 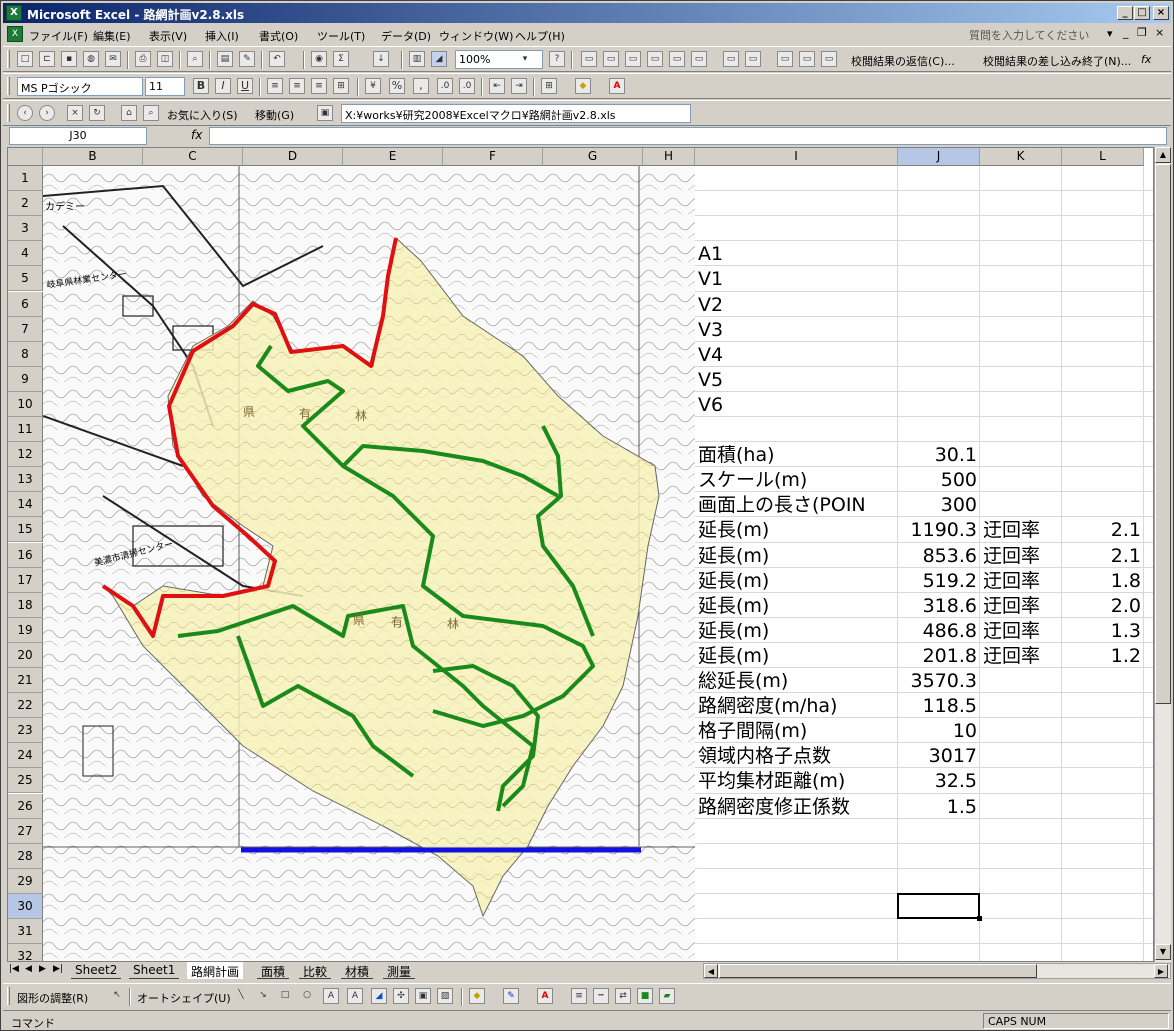 I want to click on picture-icon: ▧, so click(x=445, y=996).